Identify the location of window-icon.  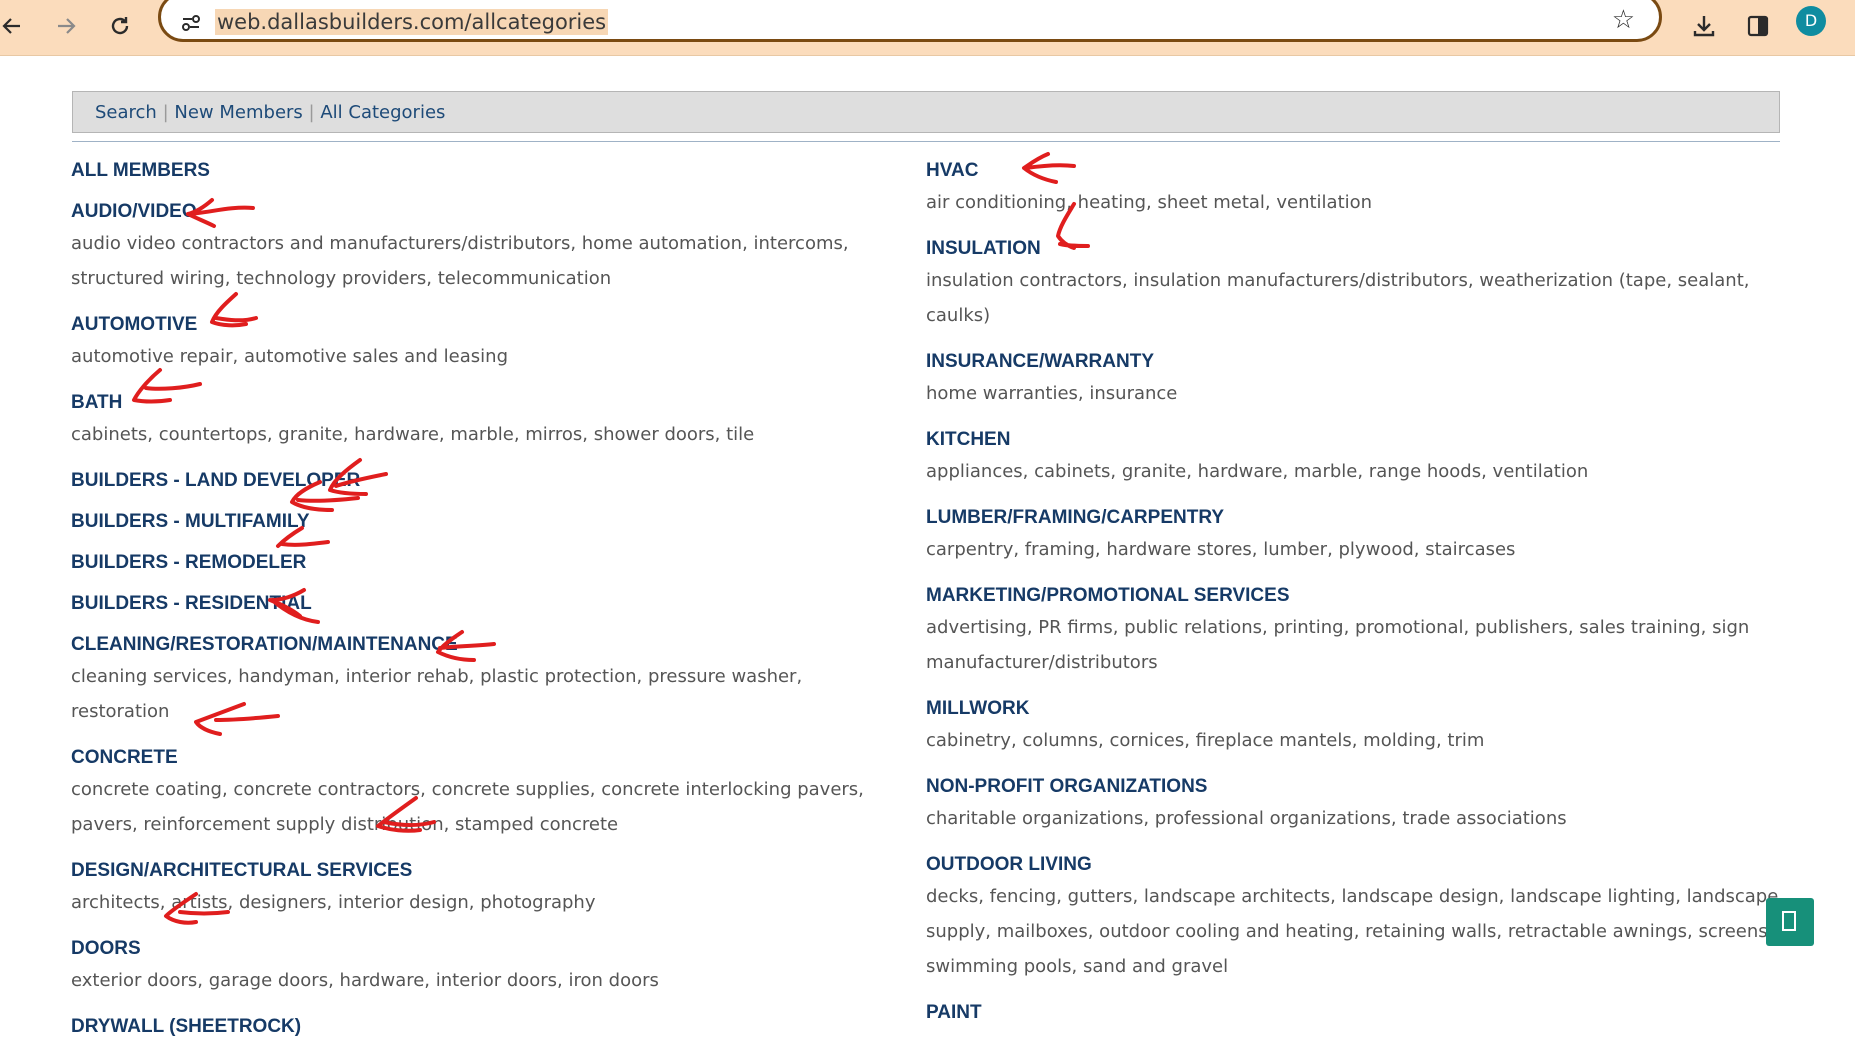
(1789, 921).